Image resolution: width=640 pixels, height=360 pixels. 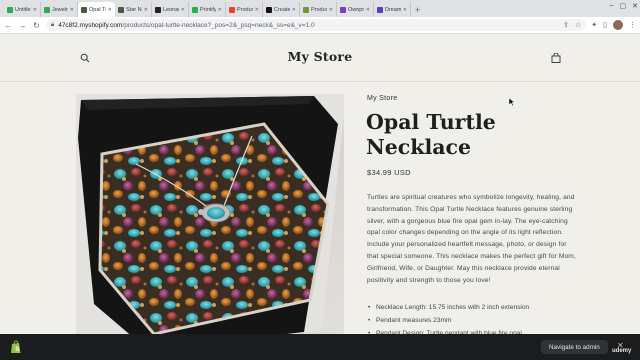 What do you see at coordinates (512, 102) in the screenshot?
I see `mouse-cursor-icon` at bounding box center [512, 102].